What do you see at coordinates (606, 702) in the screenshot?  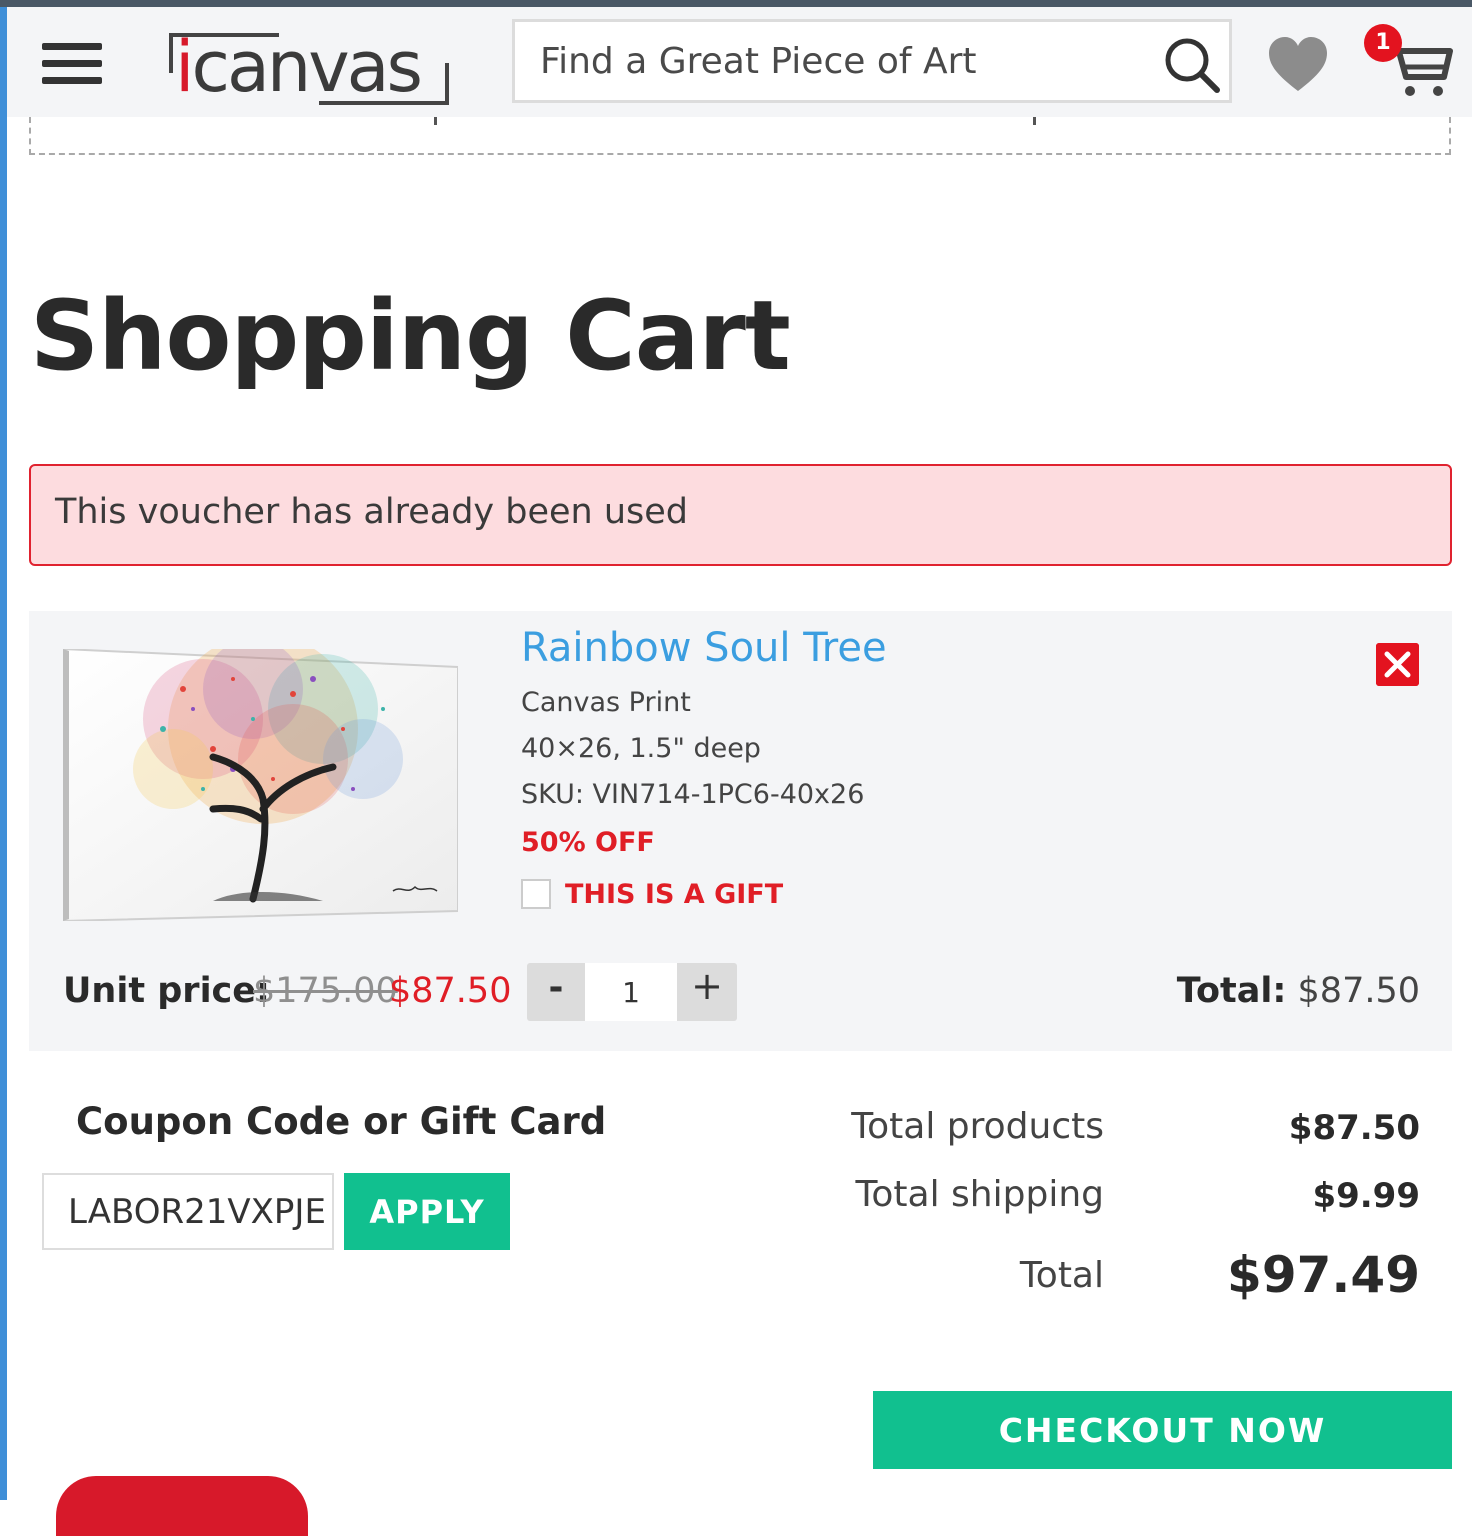 I see `product-type: Canvas Print` at bounding box center [606, 702].